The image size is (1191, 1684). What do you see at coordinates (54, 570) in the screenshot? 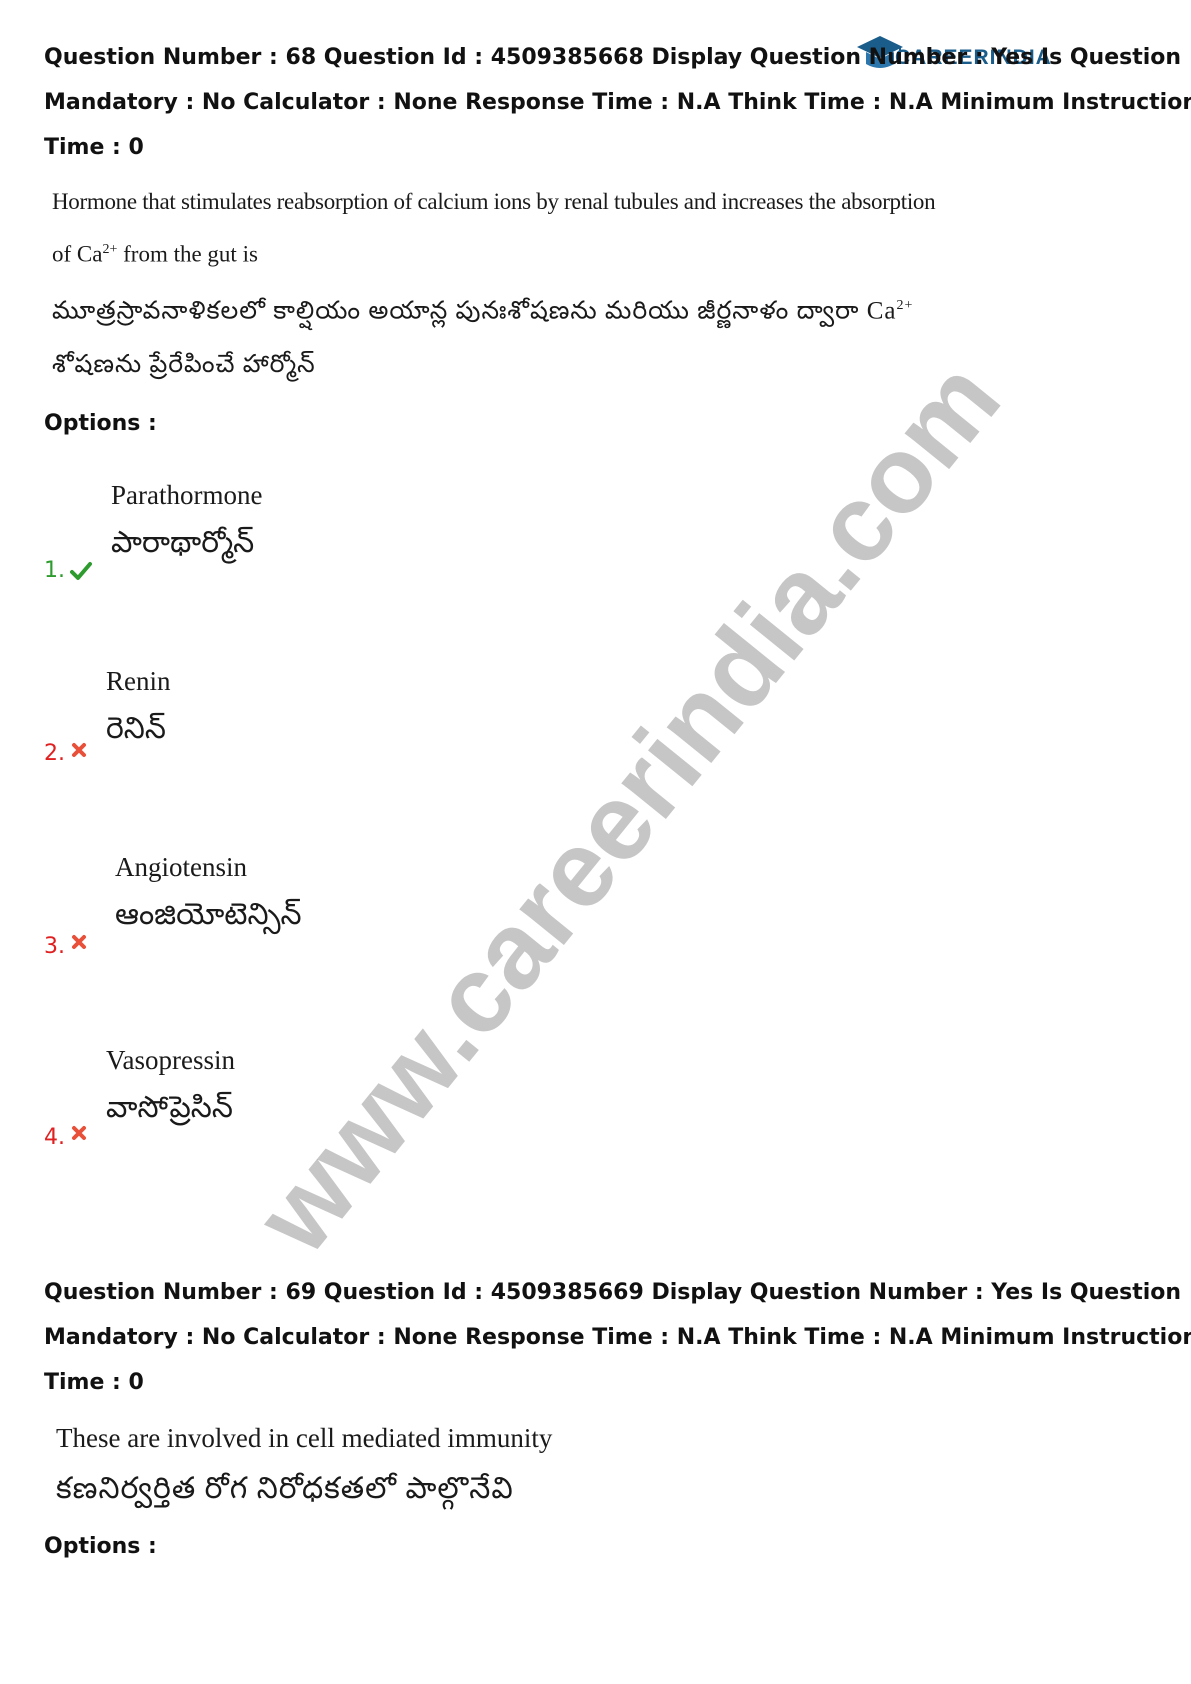
I see `option-number: 1.` at bounding box center [54, 570].